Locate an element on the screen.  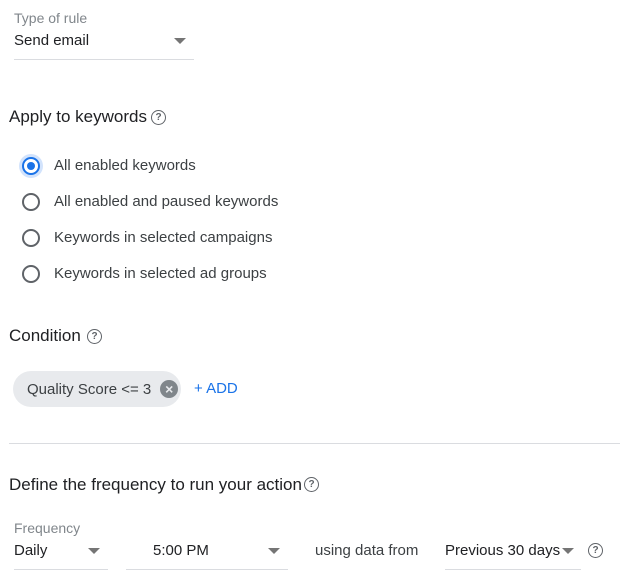
radio-label: Keywords in selected ad groups is located at coordinates (160, 273).